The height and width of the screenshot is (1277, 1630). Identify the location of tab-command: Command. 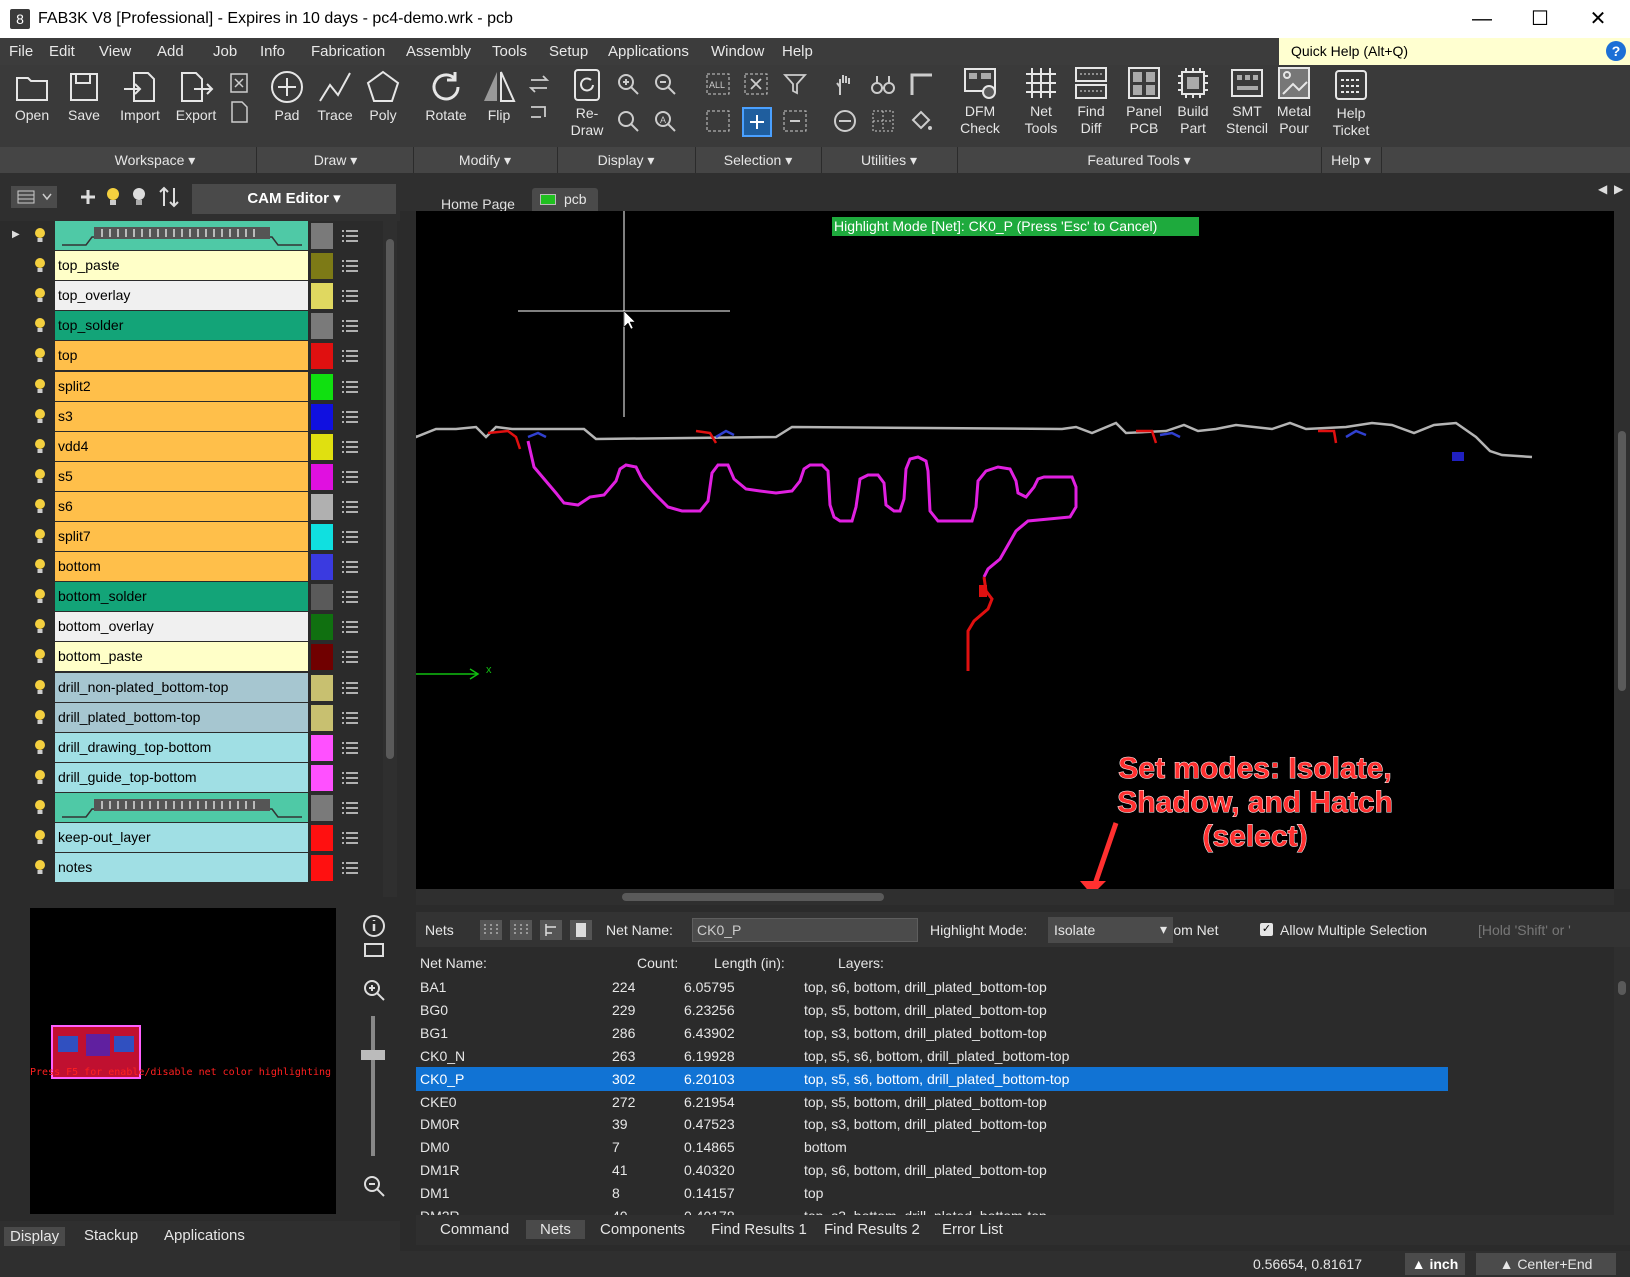
(474, 1229).